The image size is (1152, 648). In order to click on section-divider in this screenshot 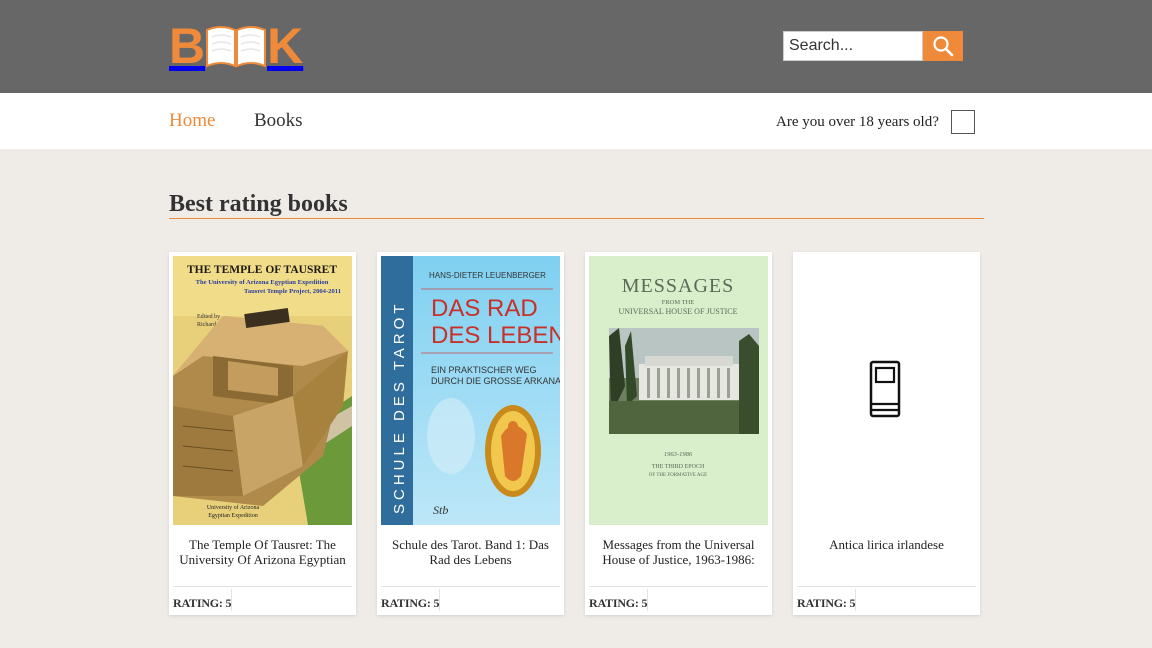, I will do `click(576, 218)`.